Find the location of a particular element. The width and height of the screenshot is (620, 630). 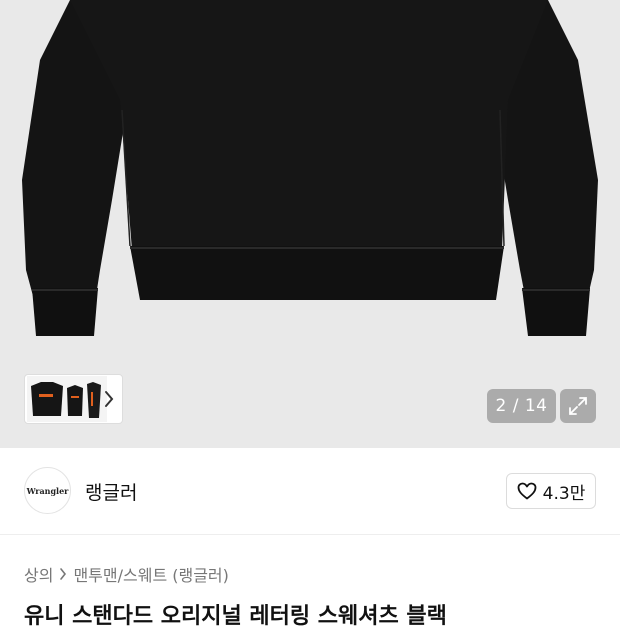

like-button: 4.3만 is located at coordinates (551, 491).